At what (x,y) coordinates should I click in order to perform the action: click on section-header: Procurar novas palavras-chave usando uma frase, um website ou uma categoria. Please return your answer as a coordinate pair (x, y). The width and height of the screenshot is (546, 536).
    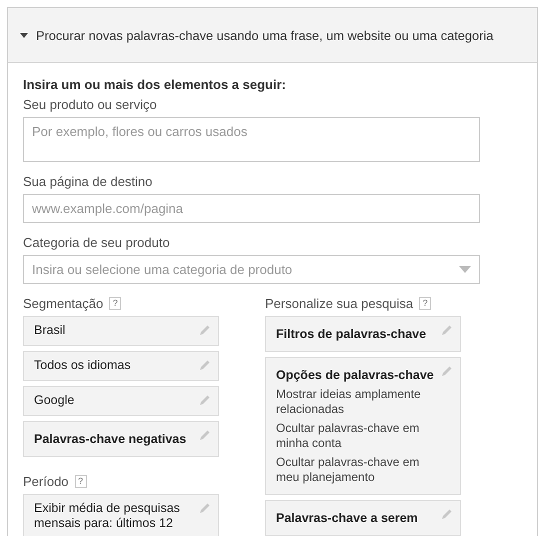
    Looking at the image, I should click on (272, 35).